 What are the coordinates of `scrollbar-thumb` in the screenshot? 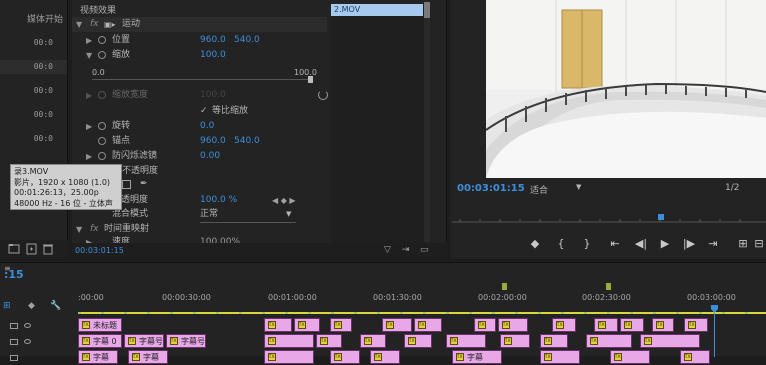 It's located at (427, 10).